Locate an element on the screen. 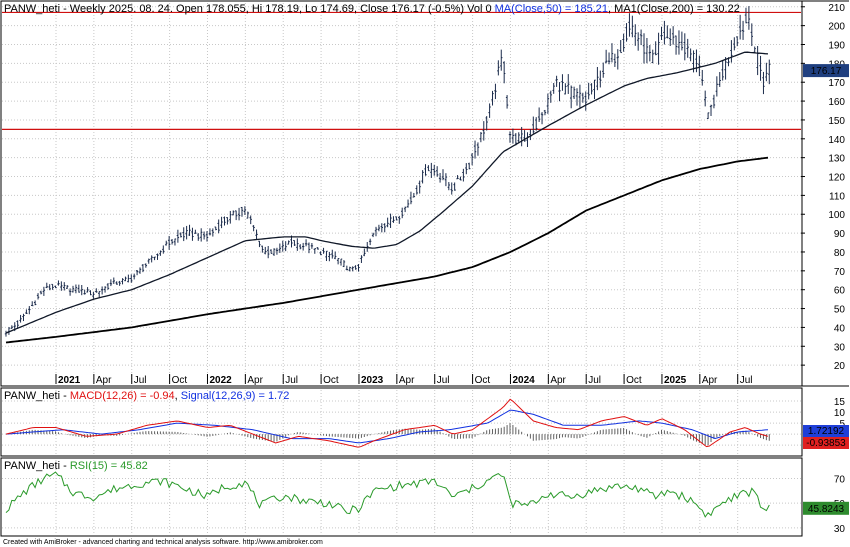  y-tick-label: 210 is located at coordinates (836, 8).